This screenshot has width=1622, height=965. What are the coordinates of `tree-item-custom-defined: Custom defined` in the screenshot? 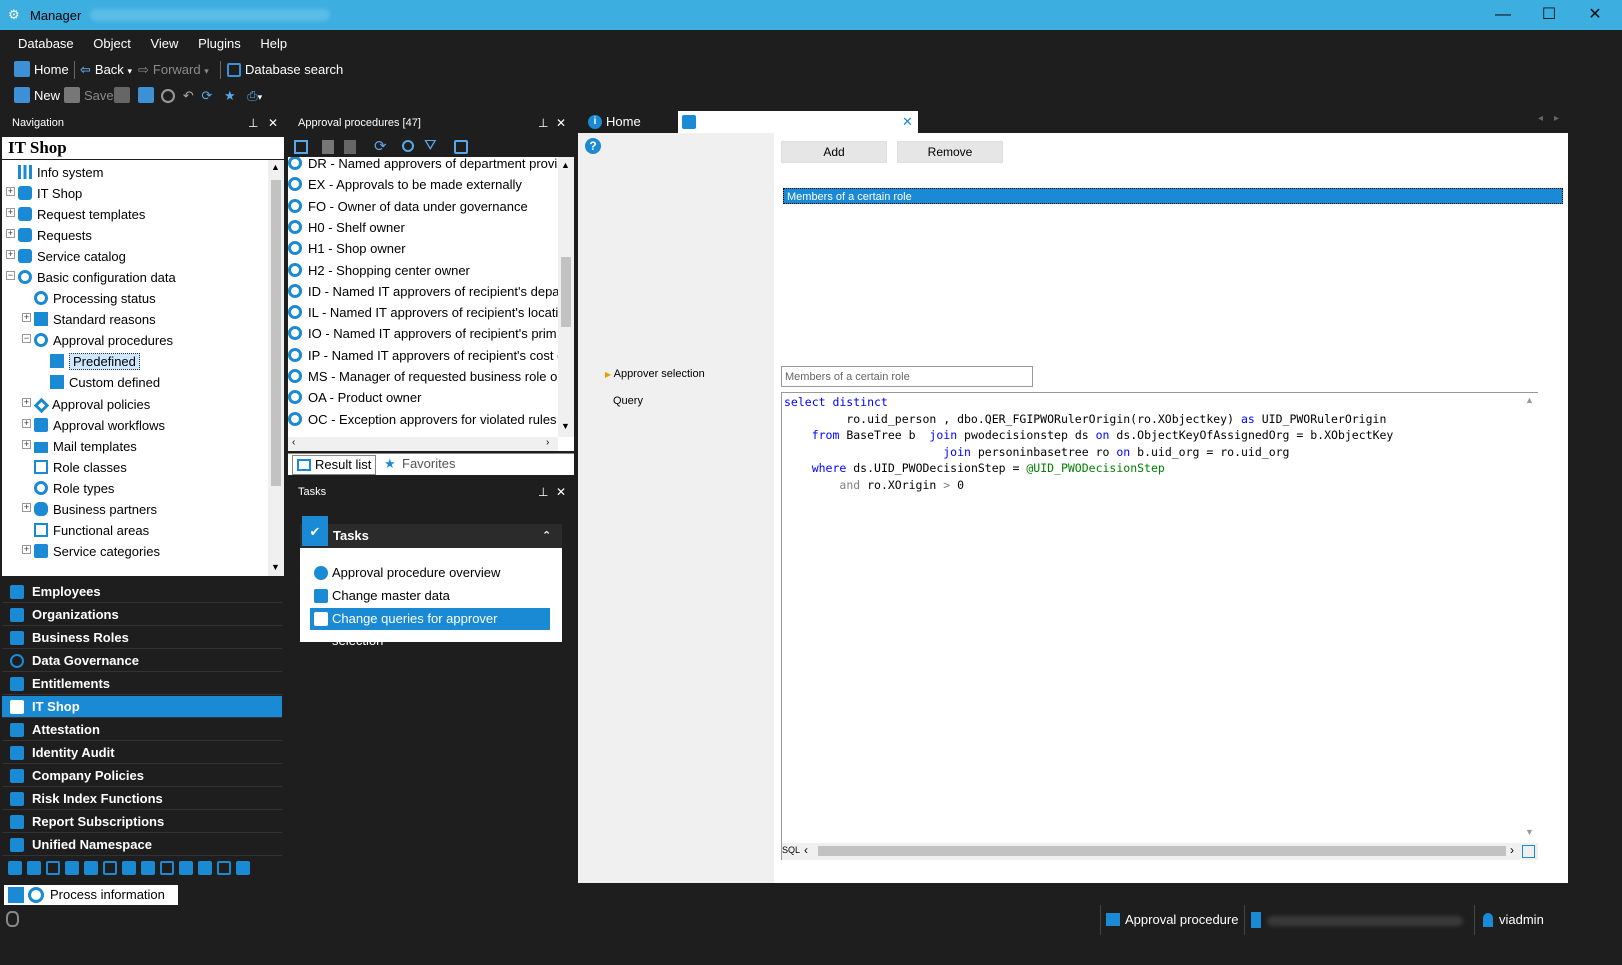 It's located at (105, 382).